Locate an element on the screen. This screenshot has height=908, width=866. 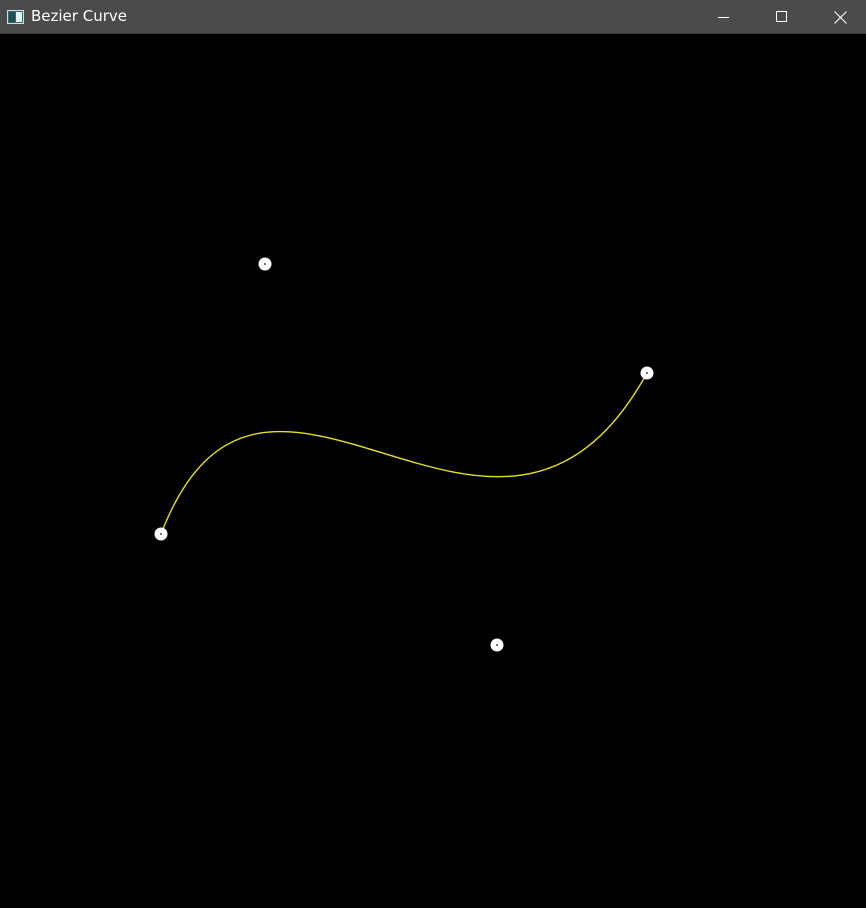
minimize-icon is located at coordinates (724, 17).